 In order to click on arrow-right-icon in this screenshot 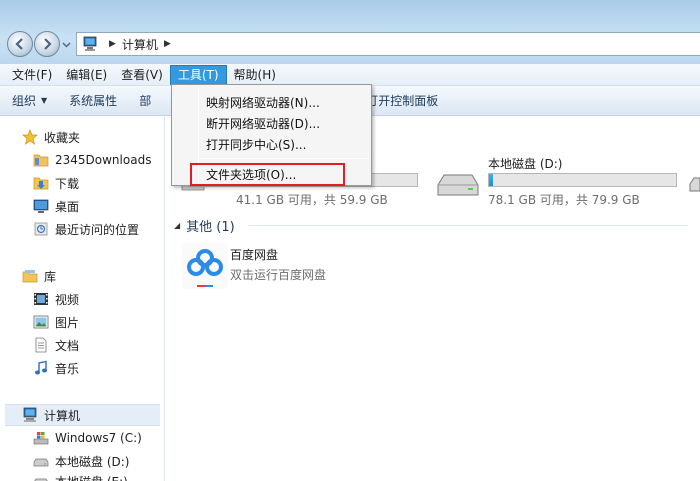, I will do `click(48, 44)`.